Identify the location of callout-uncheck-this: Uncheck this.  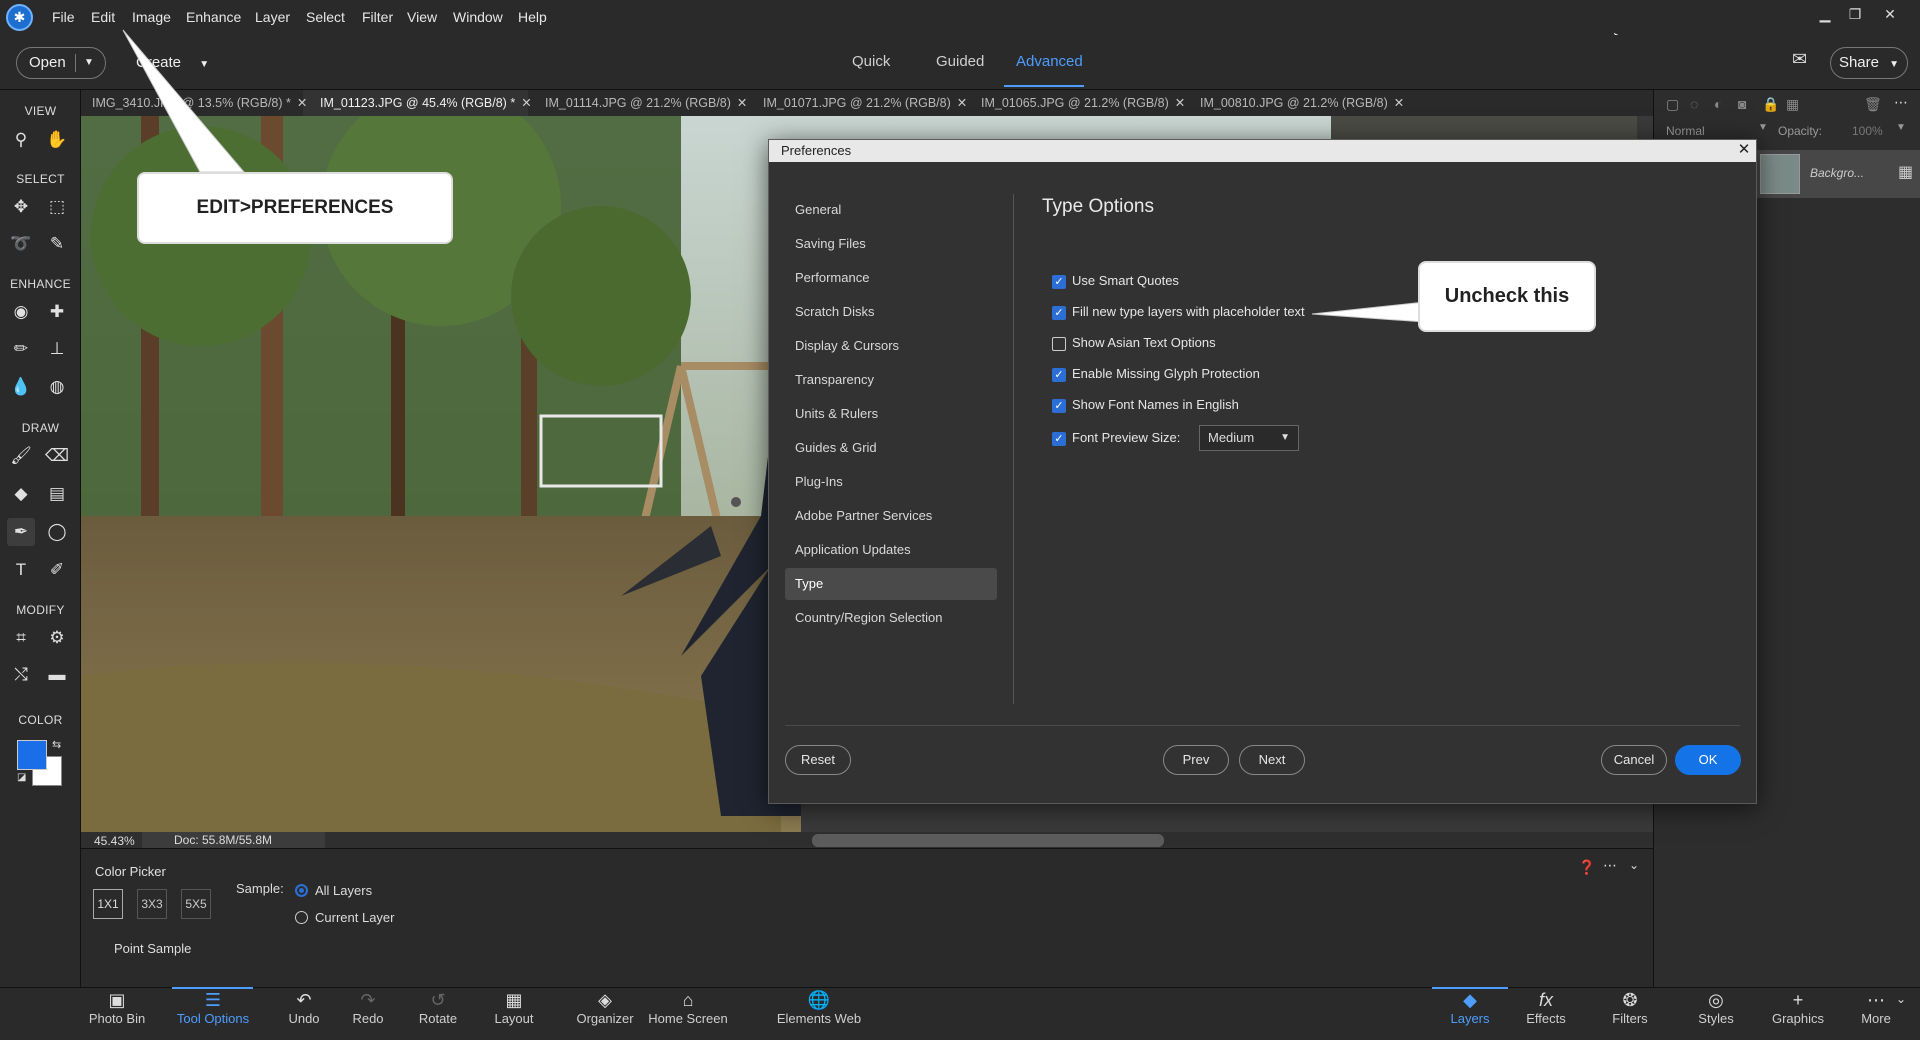
(1507, 296).